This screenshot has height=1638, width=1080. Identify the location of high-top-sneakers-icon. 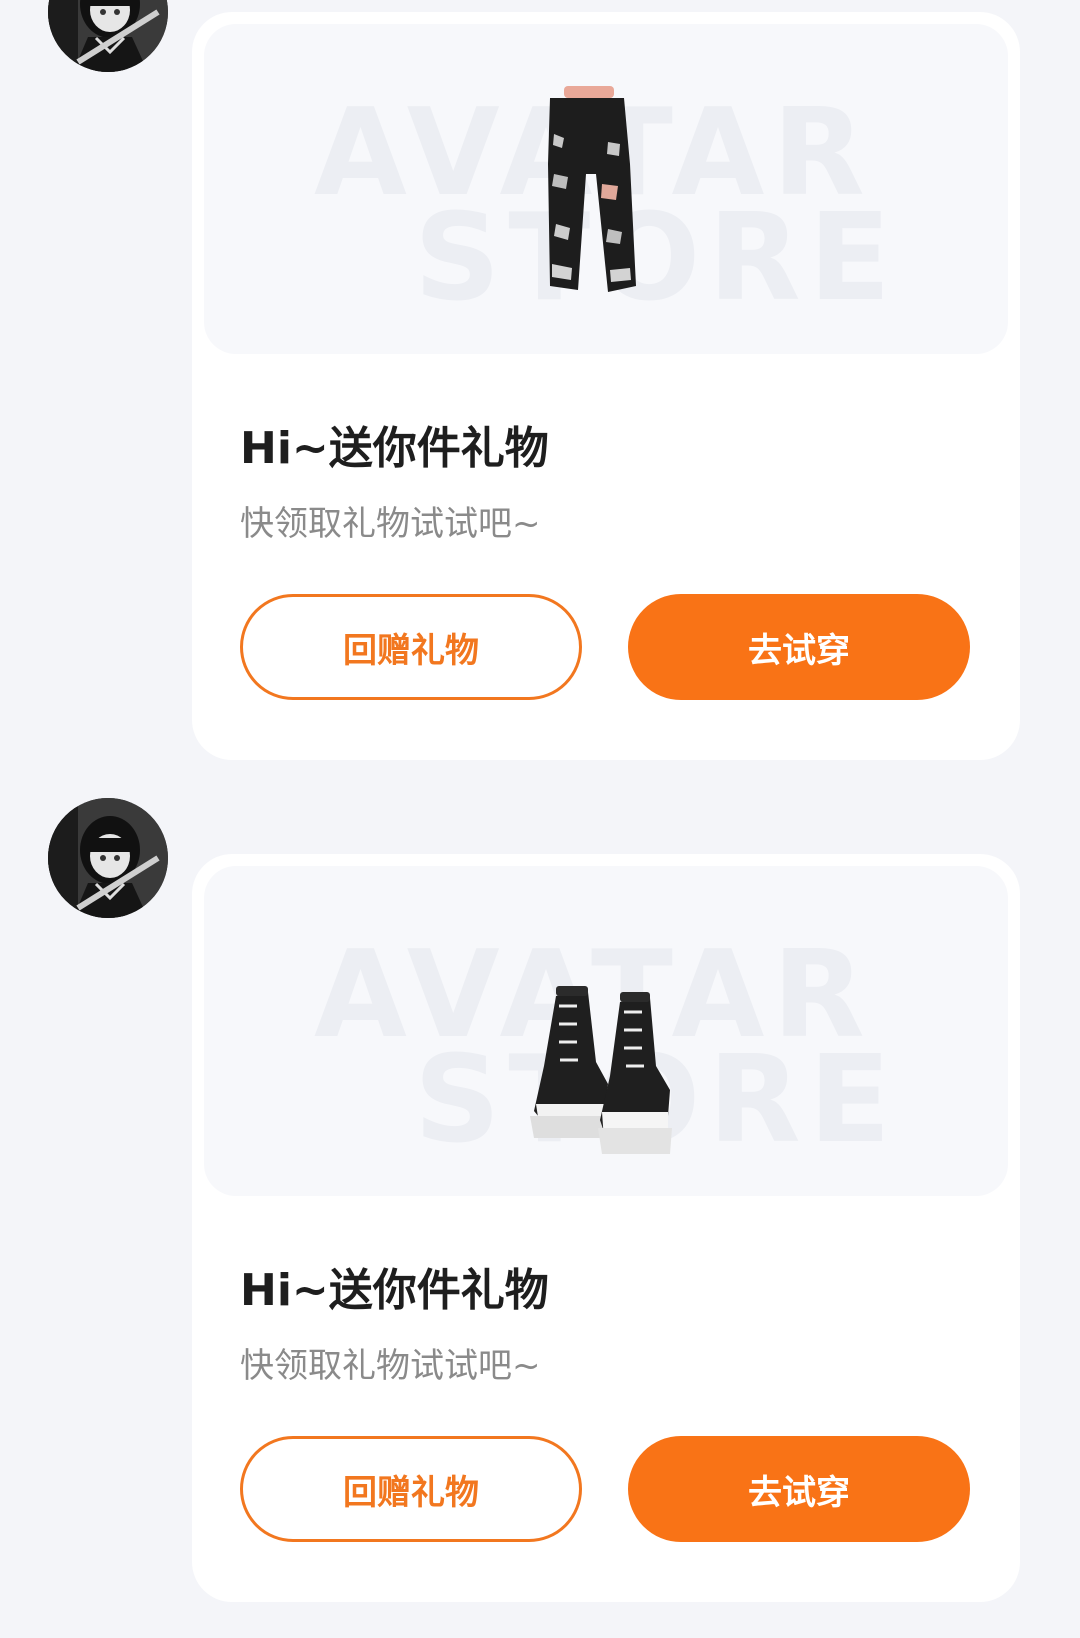
(606, 1031).